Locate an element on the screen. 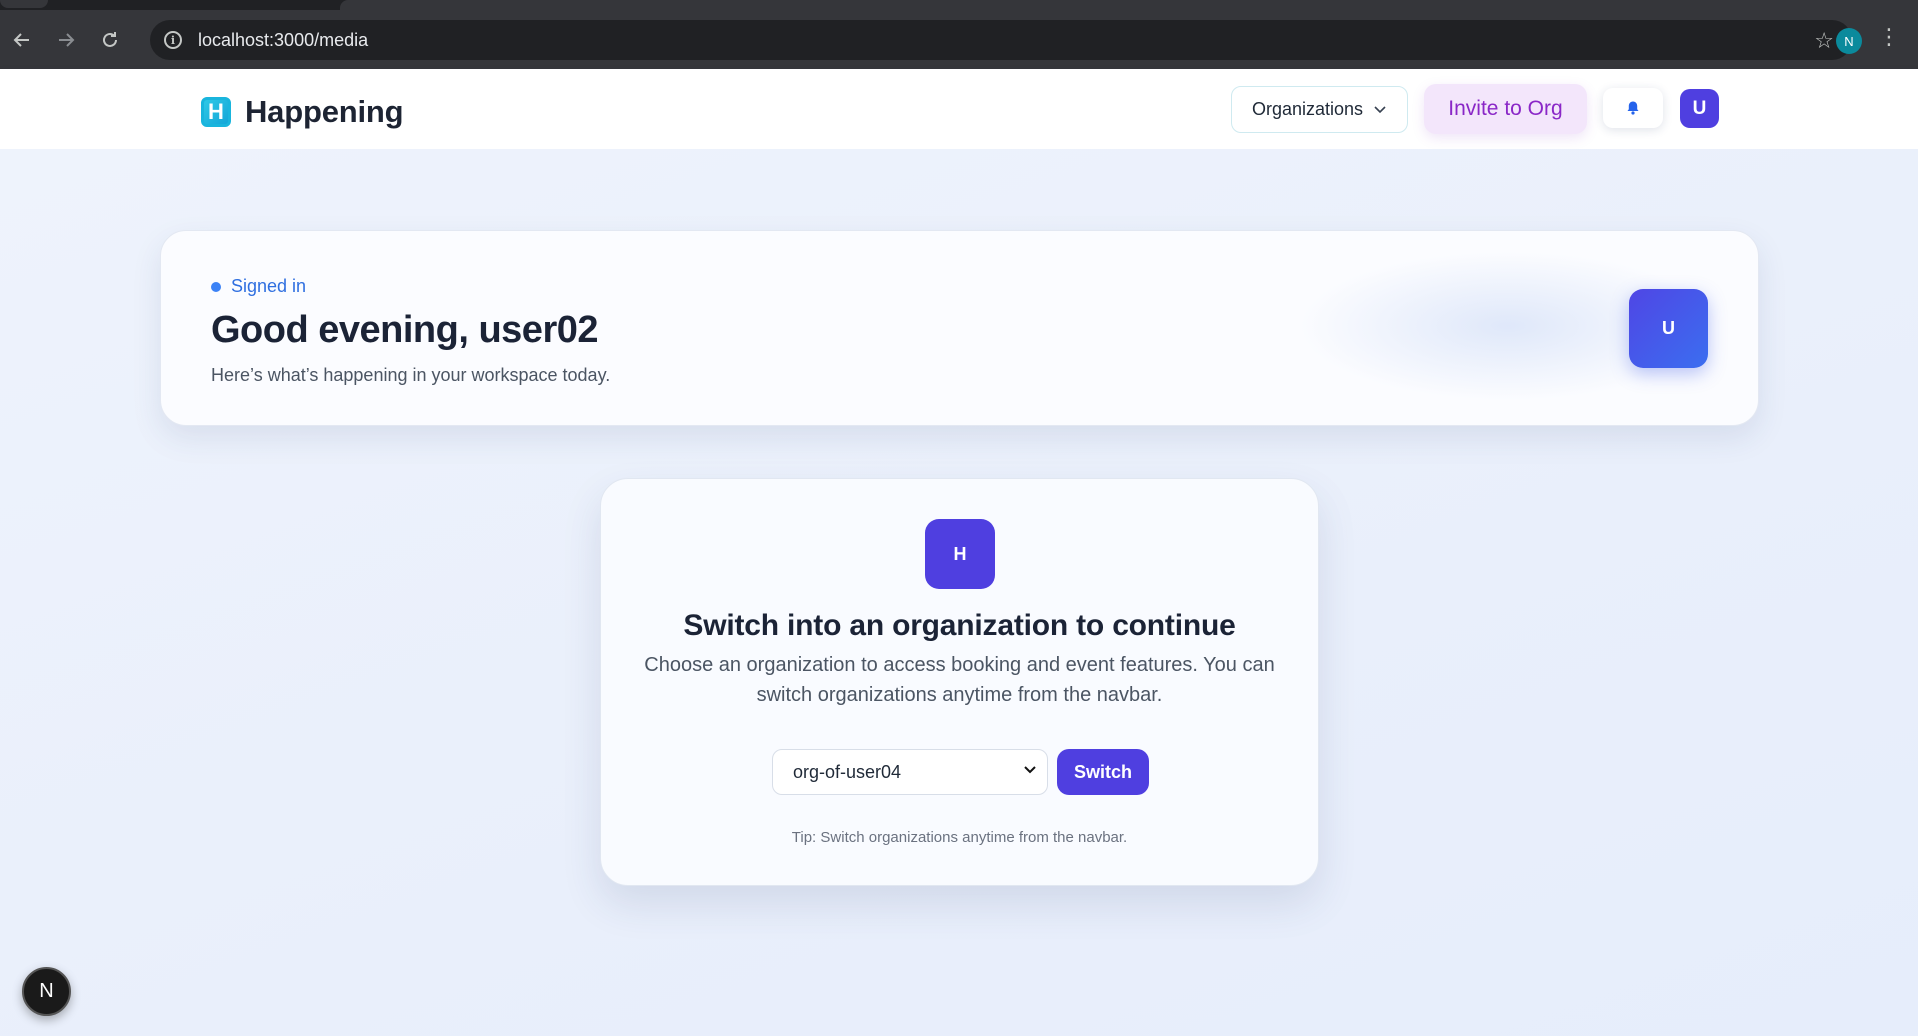 The image size is (1918, 1036). browser-toolbar: i localhost:3000/media ☆ N ⋮ is located at coordinates (959, 39).